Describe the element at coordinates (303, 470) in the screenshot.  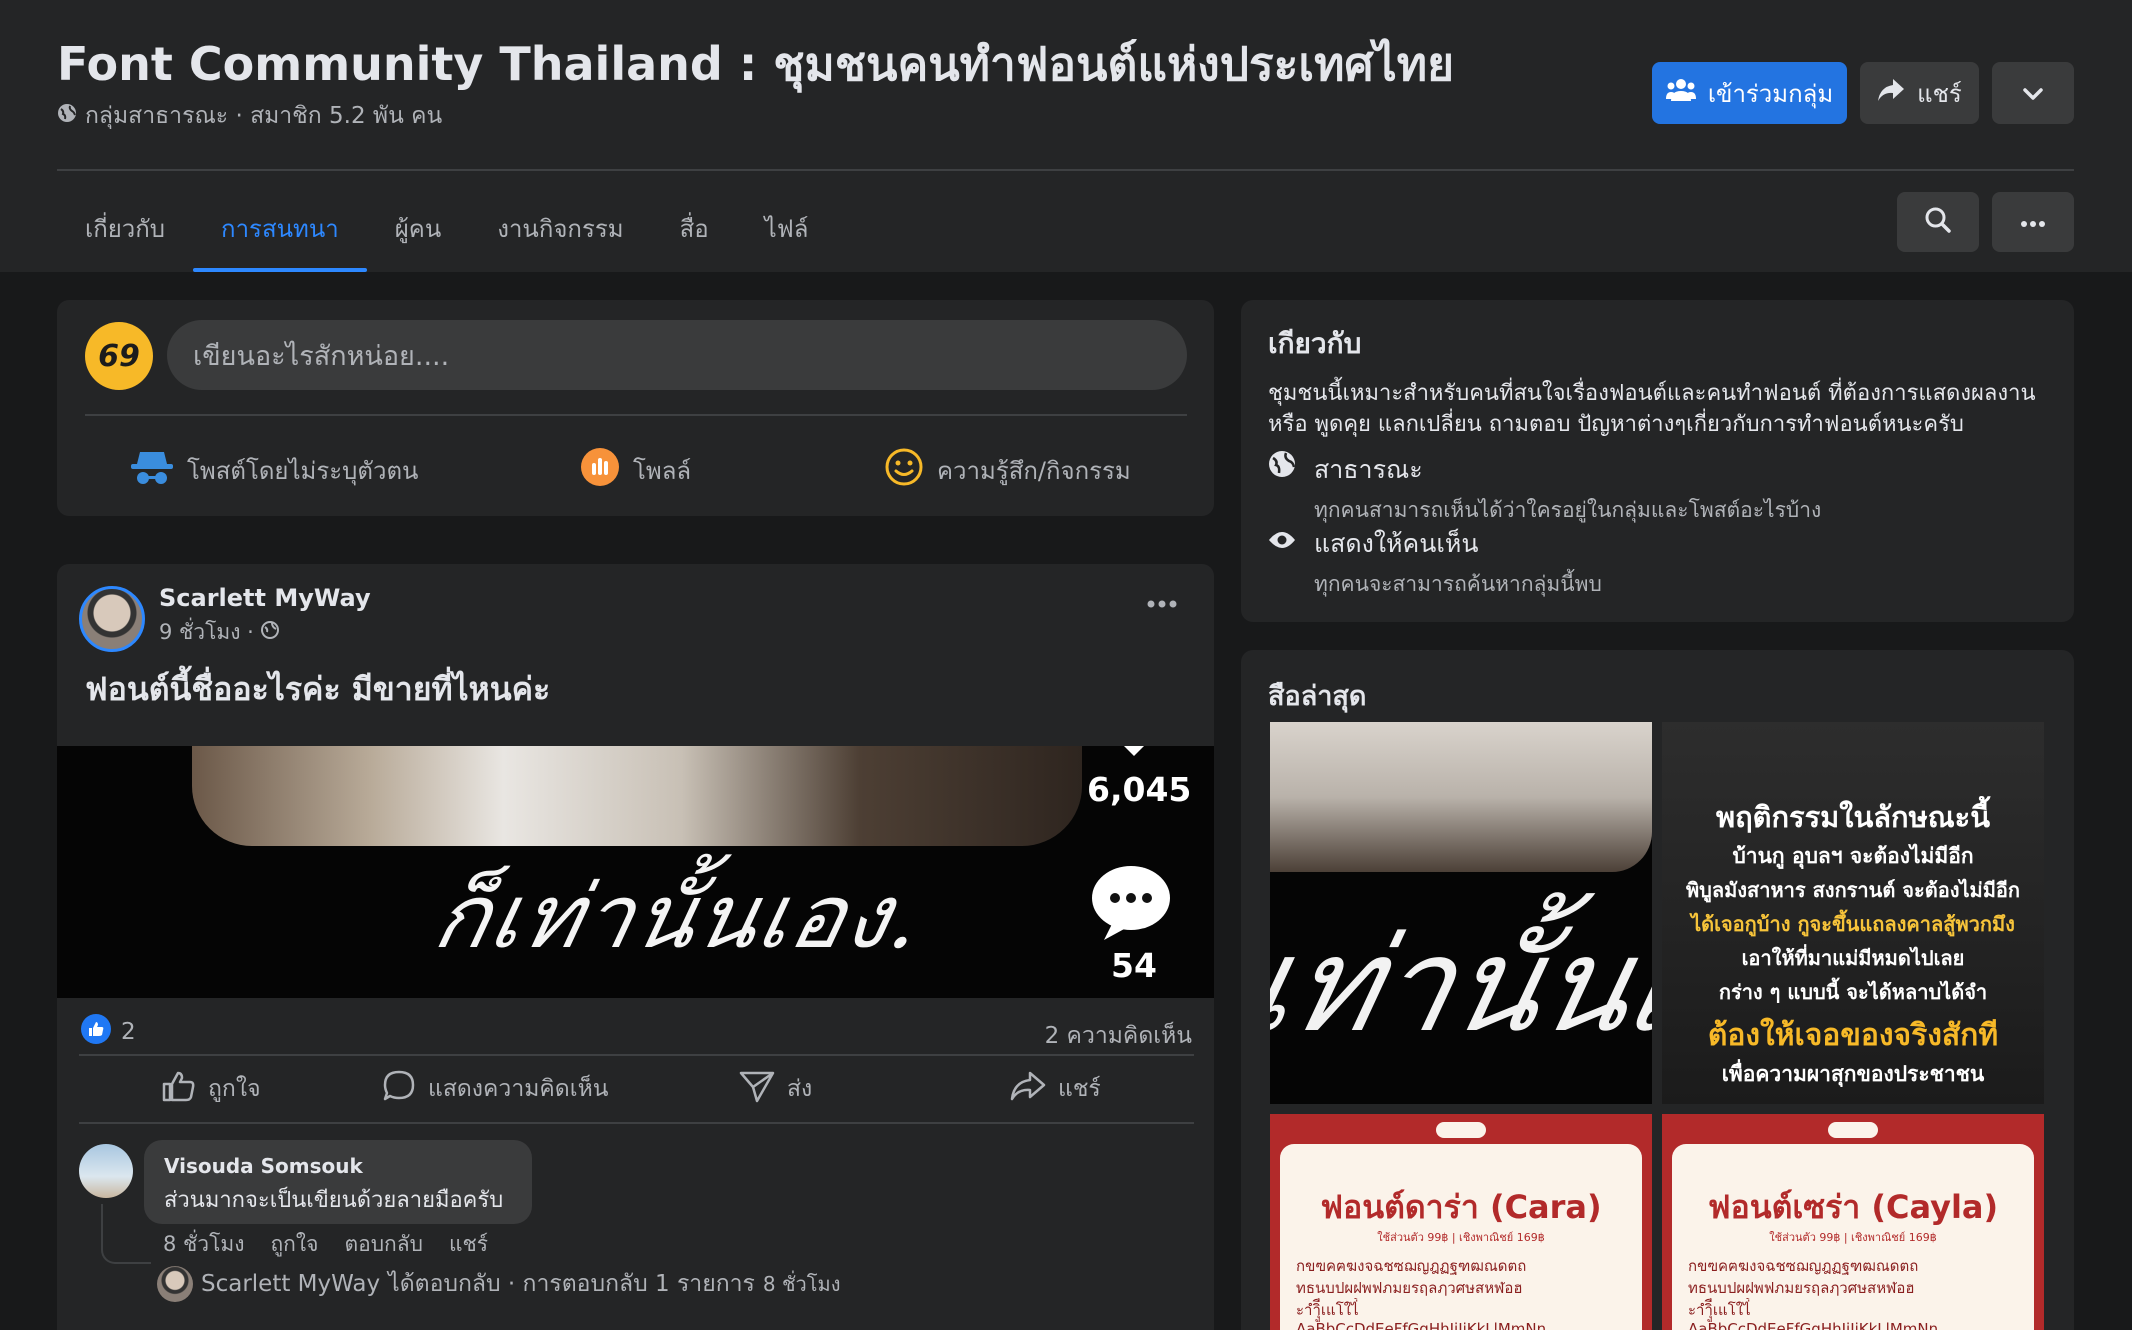
I see `anonymous-post-label: โพสต์โดยไม่ระบุตัวตน` at that location.